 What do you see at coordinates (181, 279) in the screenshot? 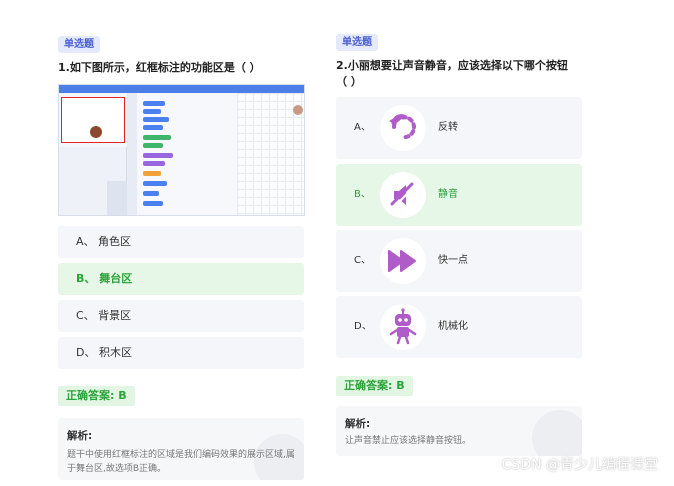
I see `option-b: B、 舞台区` at bounding box center [181, 279].